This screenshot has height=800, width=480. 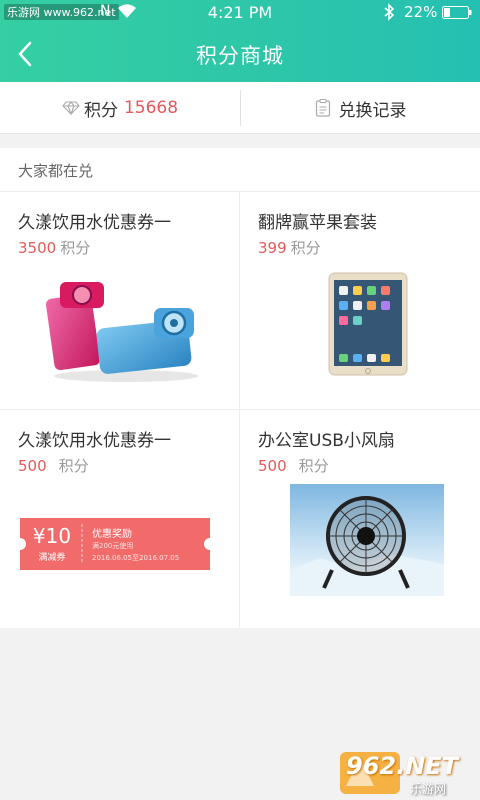 I want to click on product-card: 久漾饮用水优惠券一 3500 积分, so click(x=120, y=301).